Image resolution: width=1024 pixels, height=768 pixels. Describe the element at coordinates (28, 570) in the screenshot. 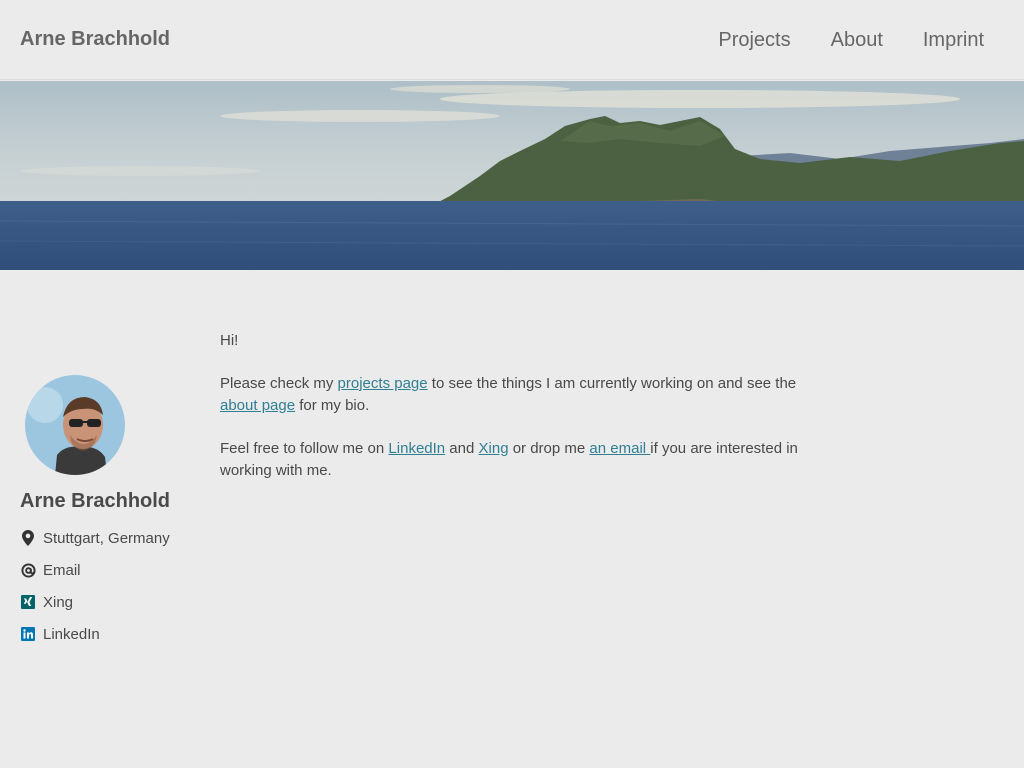

I see `at-icon` at that location.